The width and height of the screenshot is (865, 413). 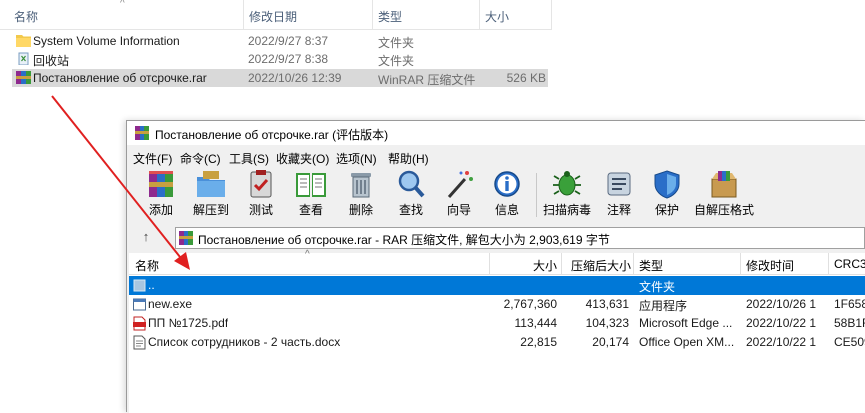 What do you see at coordinates (507, 184) in the screenshot?
I see `info-icon` at bounding box center [507, 184].